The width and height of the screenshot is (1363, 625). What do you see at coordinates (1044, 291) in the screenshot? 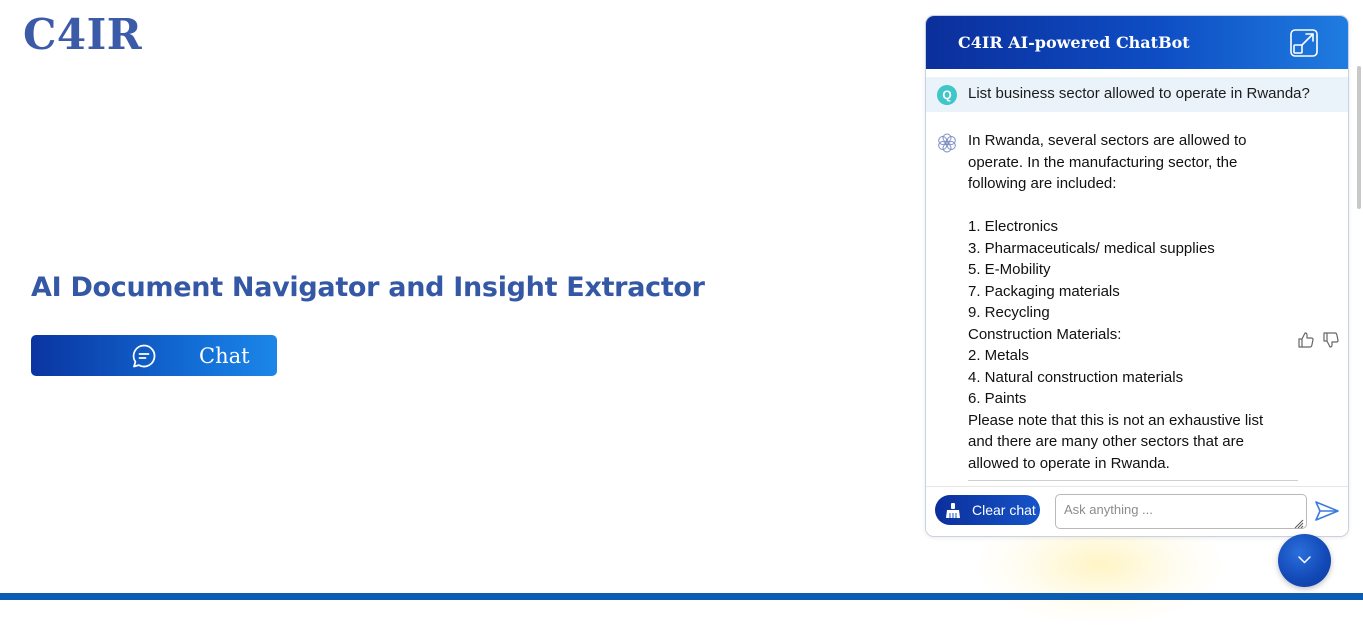
I see `answer-line: 7. Packaging materials` at bounding box center [1044, 291].